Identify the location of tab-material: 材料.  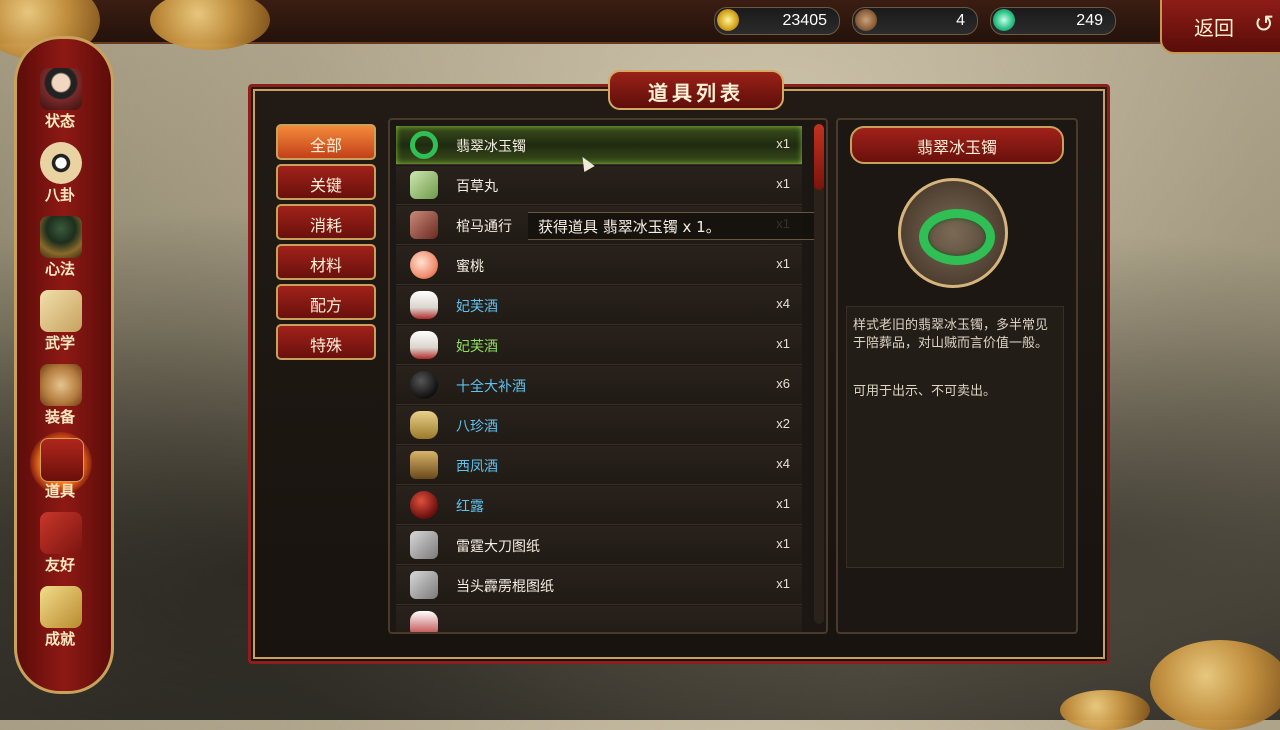
(326, 262).